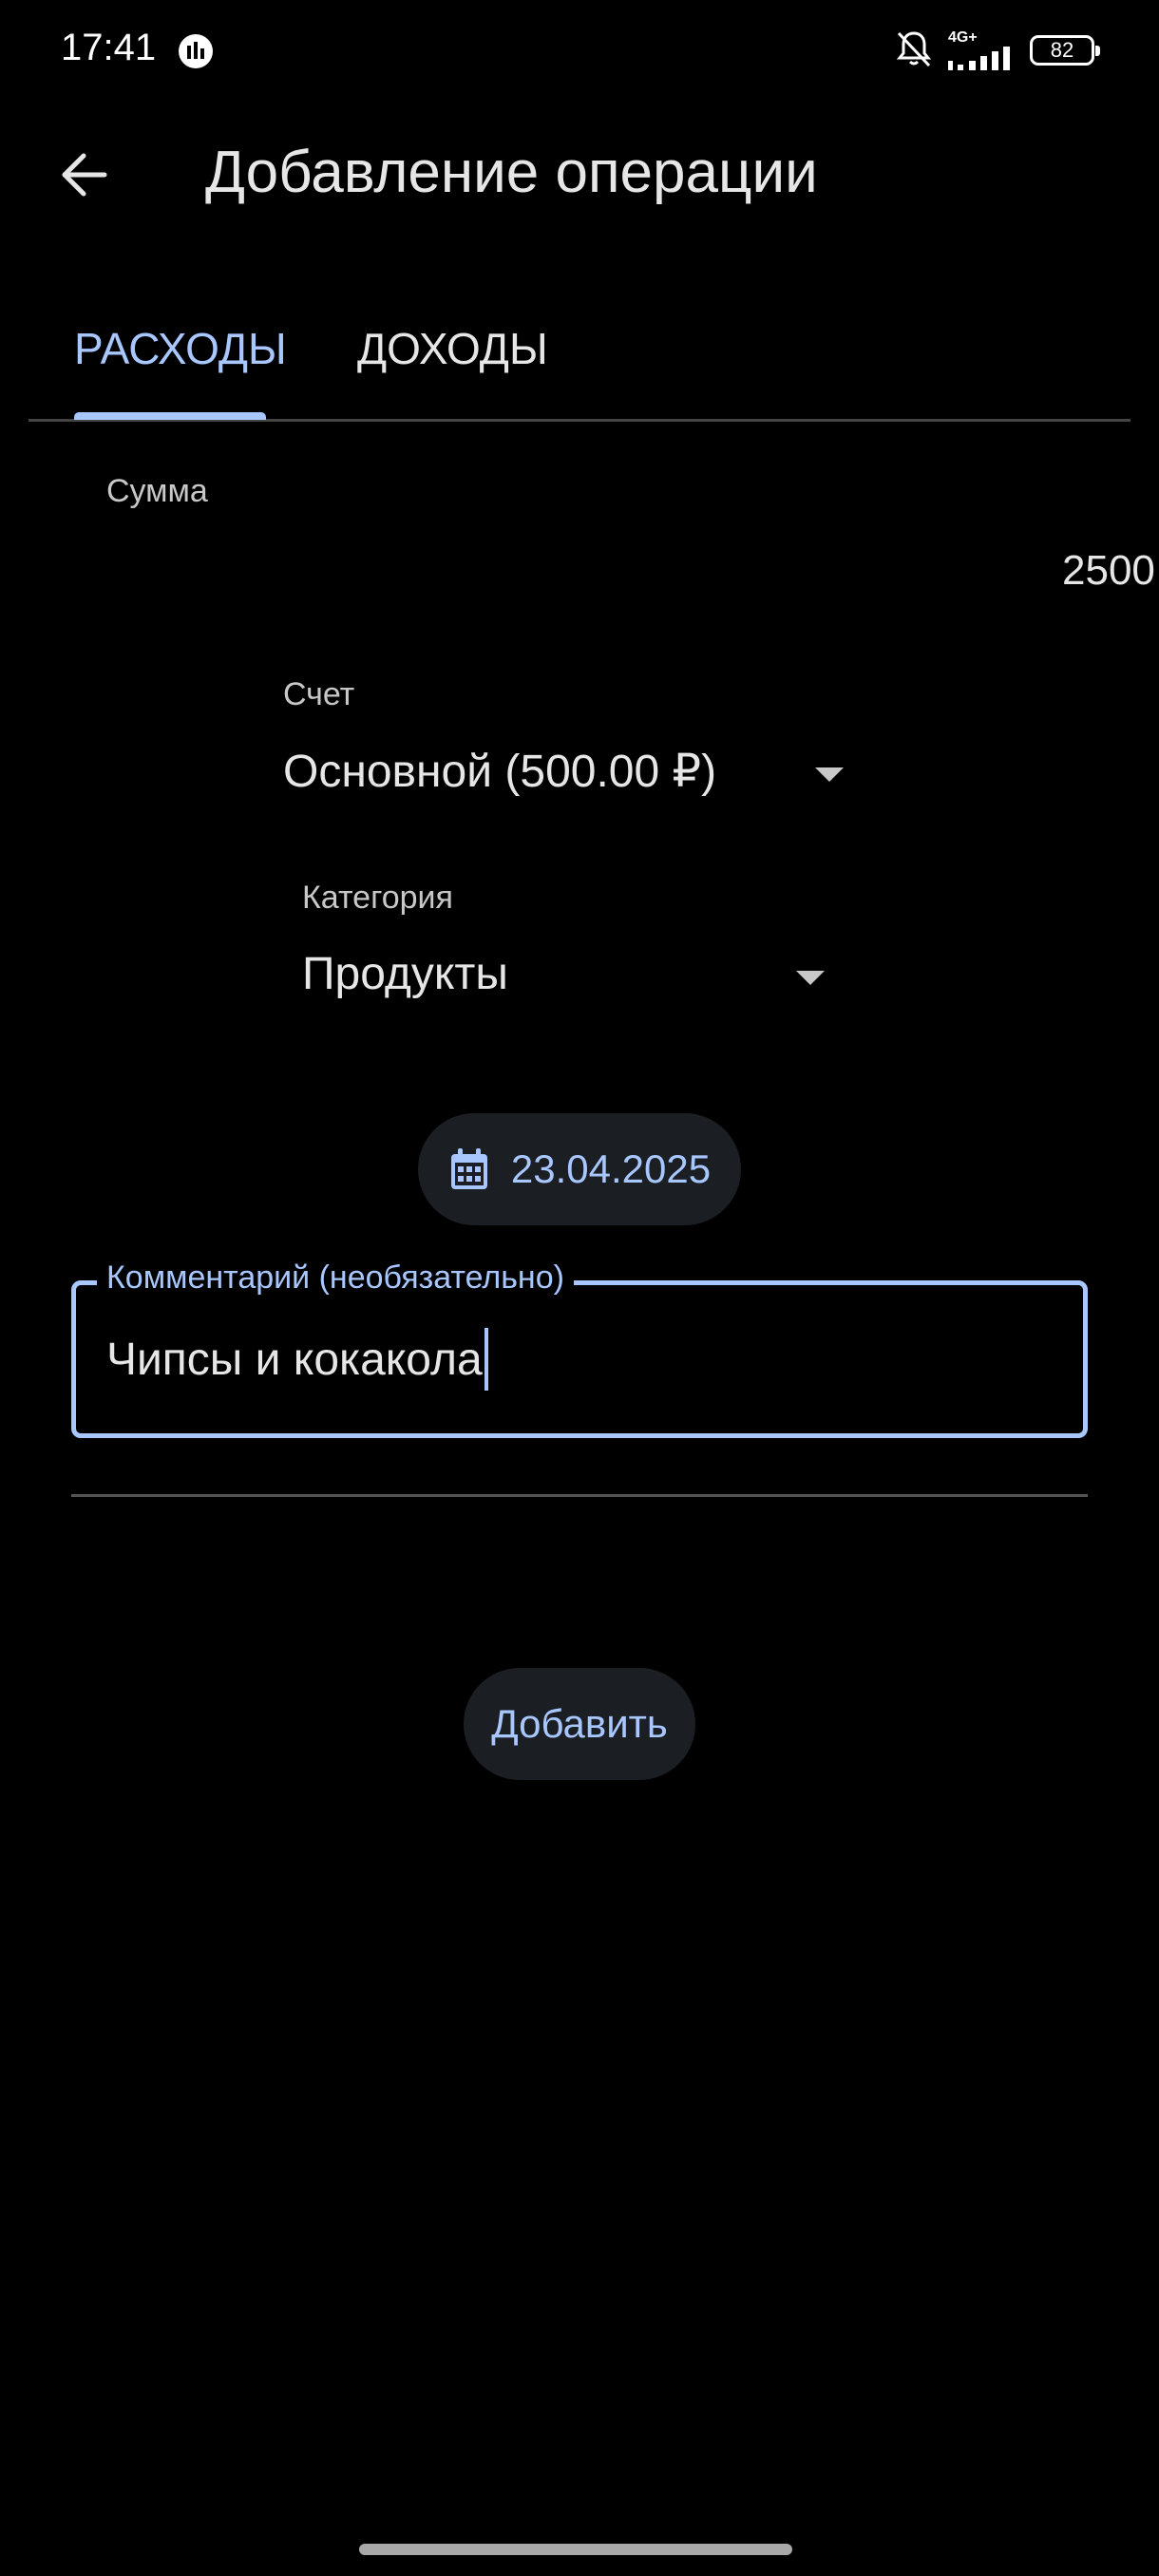 Image resolution: width=1159 pixels, height=2576 pixels. I want to click on tab-income: ДОХОДЫ, so click(452, 348).